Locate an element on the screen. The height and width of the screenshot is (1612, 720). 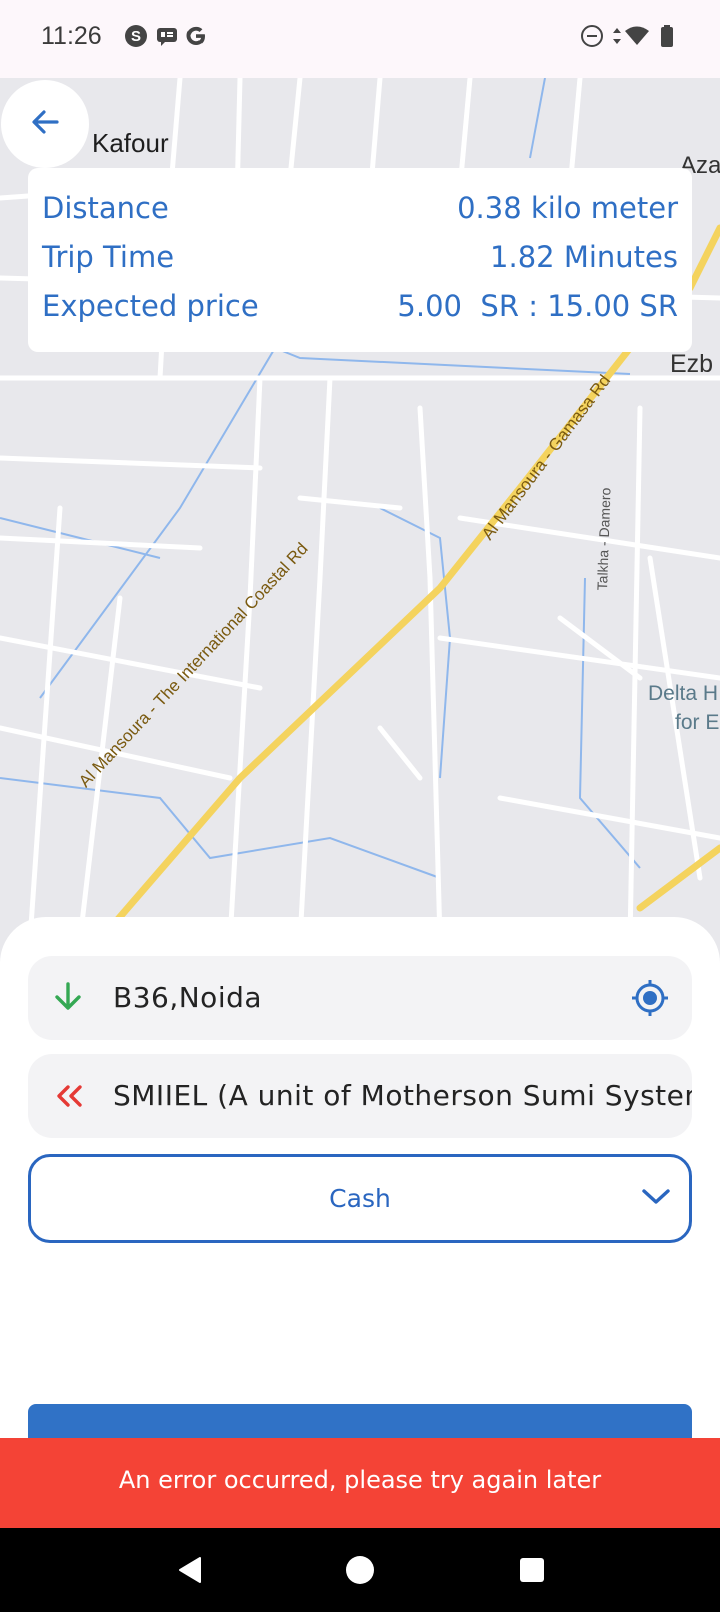
navigation-bar is located at coordinates (360, 1570).